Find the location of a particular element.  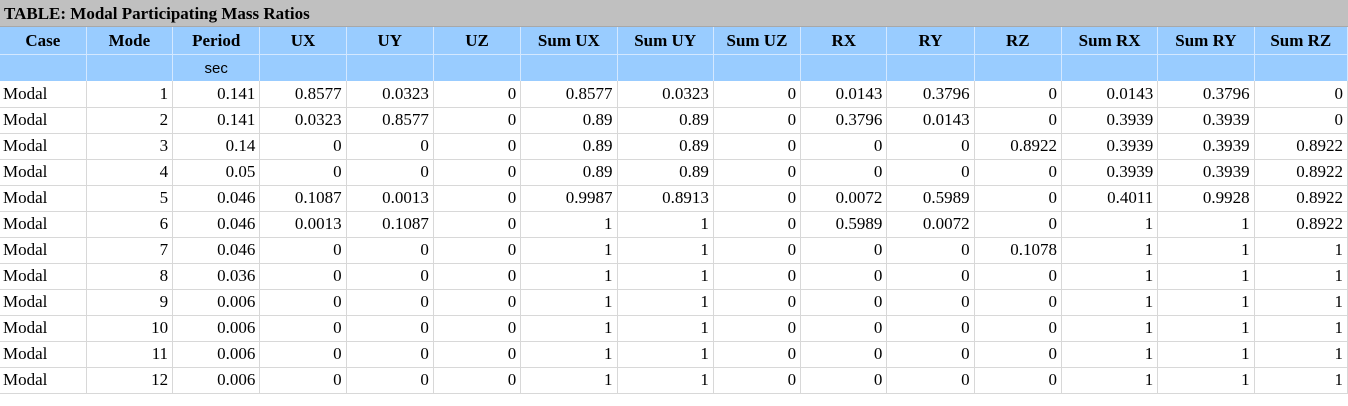

unit-cell-sum-ry is located at coordinates (1206, 67).